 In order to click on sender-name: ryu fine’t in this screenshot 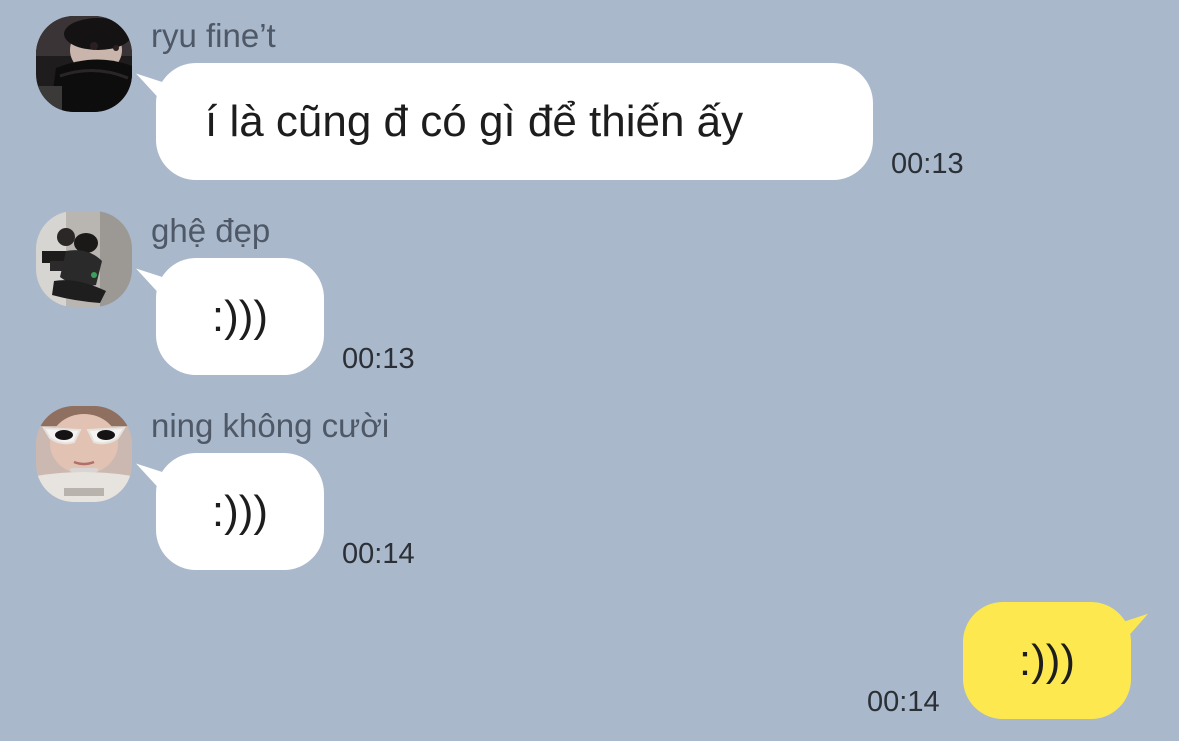, I will do `click(213, 35)`.